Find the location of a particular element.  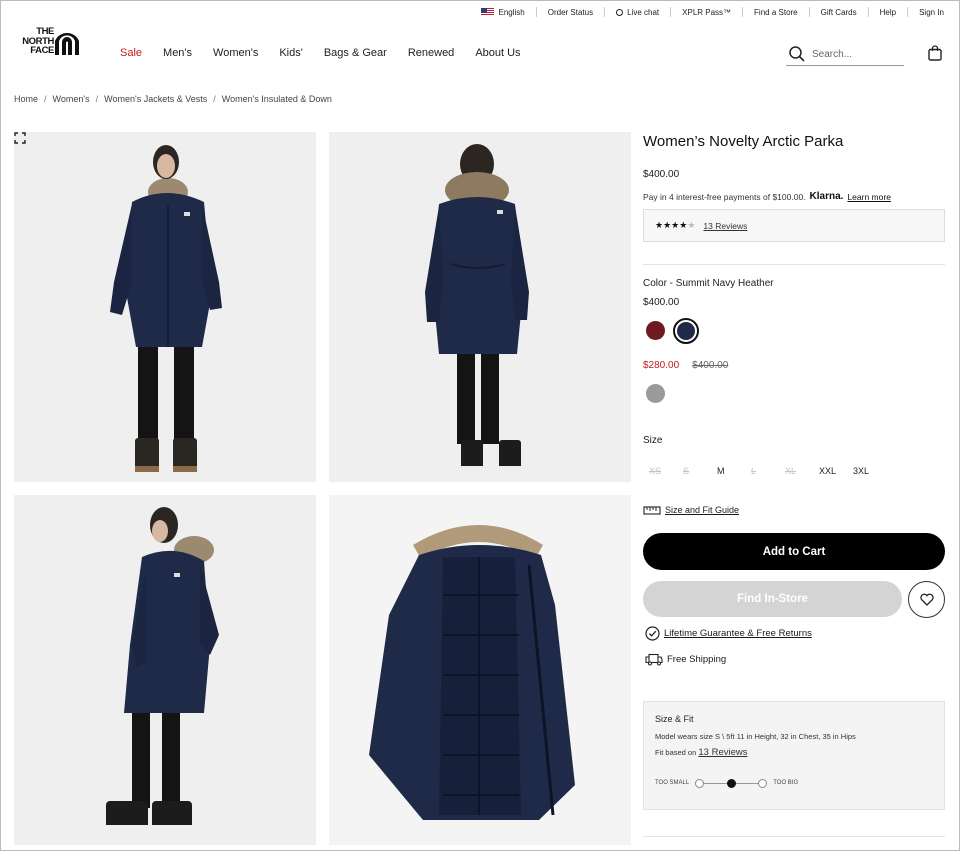

model-back-illustration is located at coordinates (477, 308).